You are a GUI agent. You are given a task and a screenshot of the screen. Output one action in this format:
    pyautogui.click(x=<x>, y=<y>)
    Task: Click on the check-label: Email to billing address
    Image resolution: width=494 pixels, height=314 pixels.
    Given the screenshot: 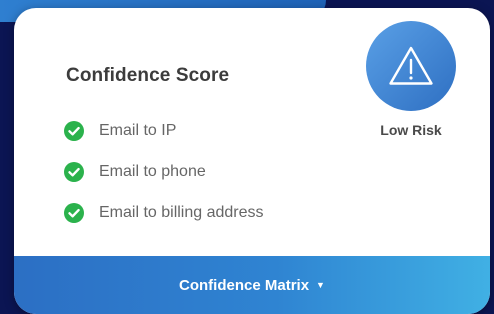 What is the action you would take?
    pyautogui.click(x=181, y=212)
    